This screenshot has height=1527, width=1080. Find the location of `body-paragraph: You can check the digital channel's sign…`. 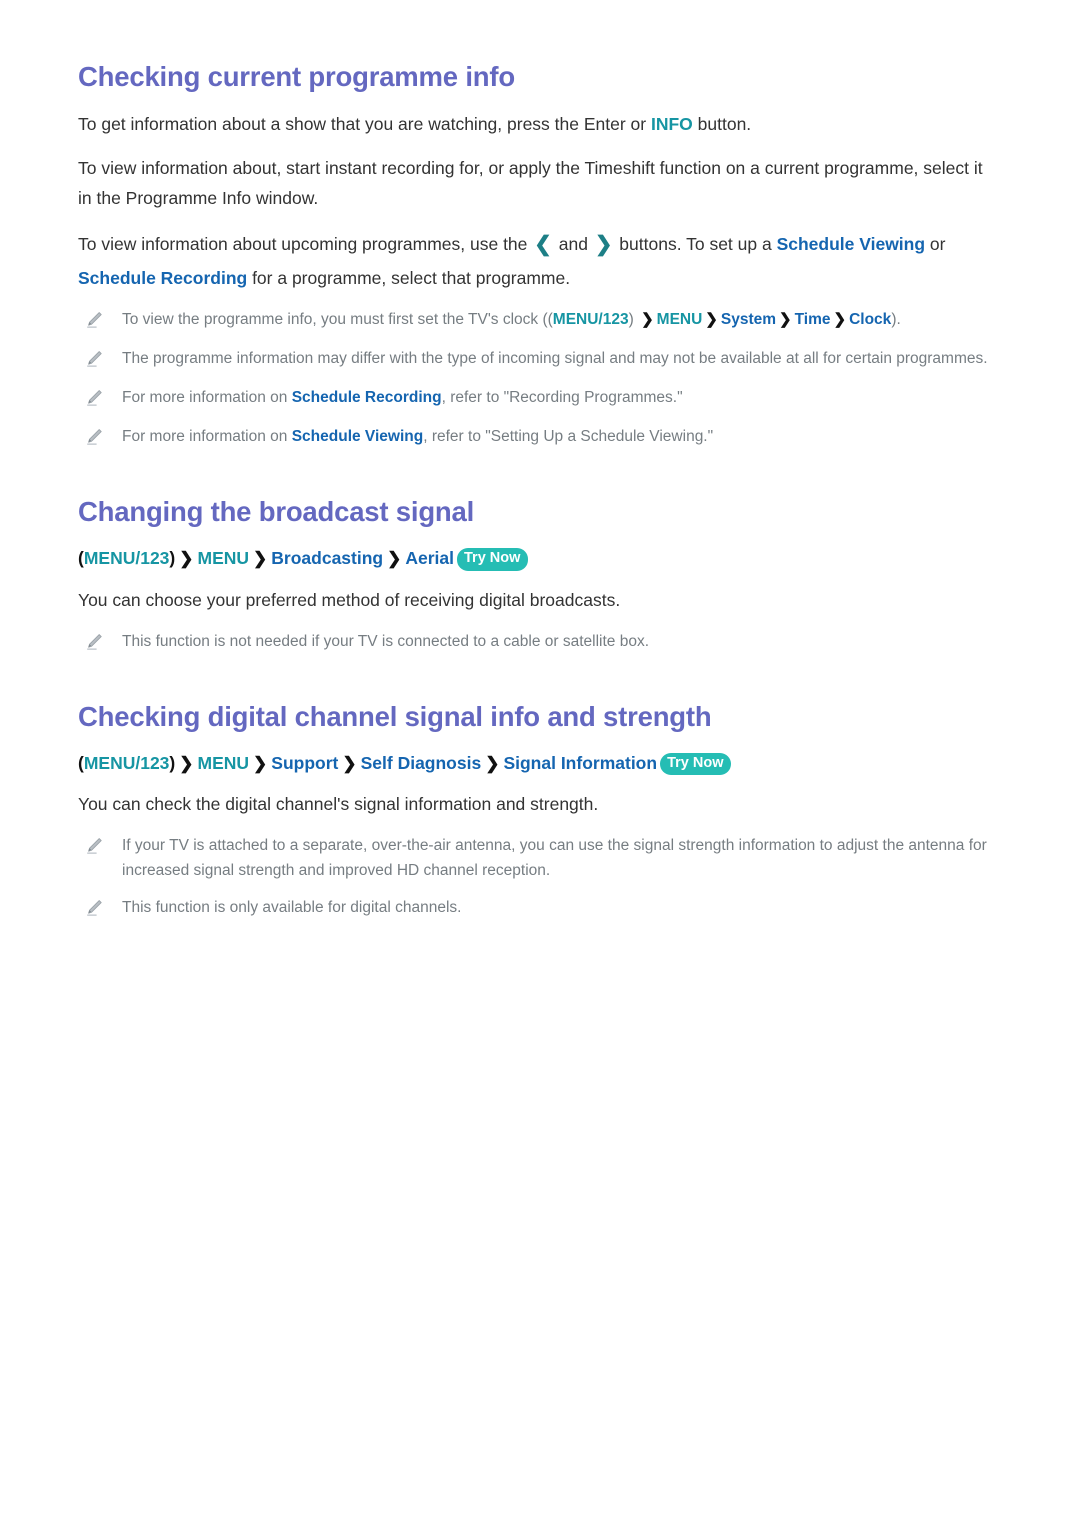

body-paragraph: You can check the digital channel's sign… is located at coordinates (530, 804).